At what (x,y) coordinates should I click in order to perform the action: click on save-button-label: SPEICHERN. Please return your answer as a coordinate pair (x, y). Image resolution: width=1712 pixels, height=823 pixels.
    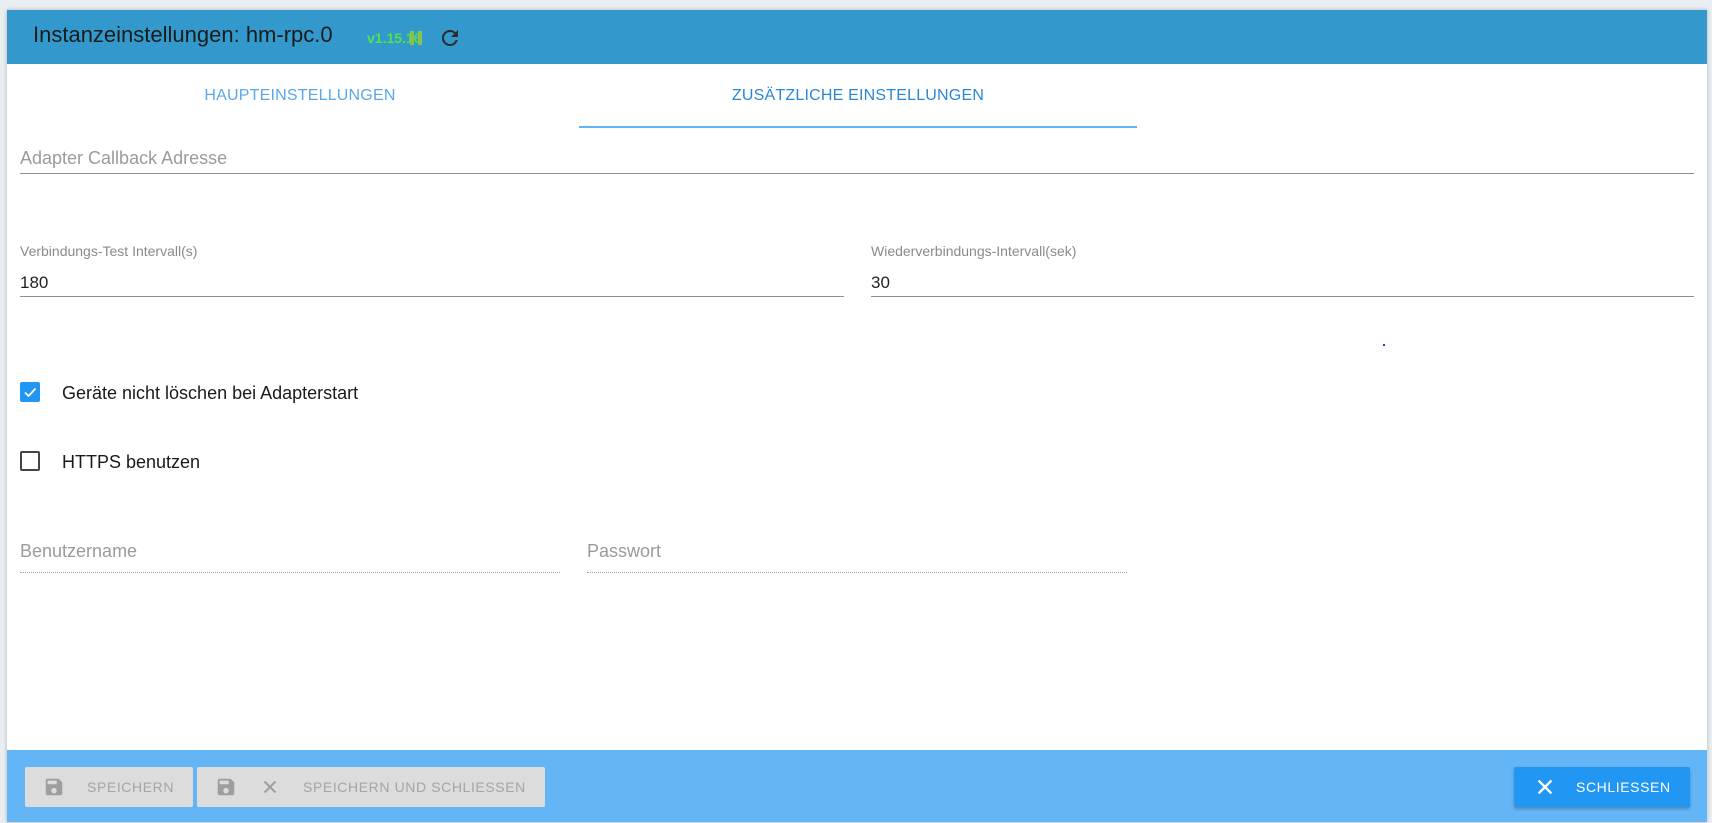
    Looking at the image, I should click on (131, 787).